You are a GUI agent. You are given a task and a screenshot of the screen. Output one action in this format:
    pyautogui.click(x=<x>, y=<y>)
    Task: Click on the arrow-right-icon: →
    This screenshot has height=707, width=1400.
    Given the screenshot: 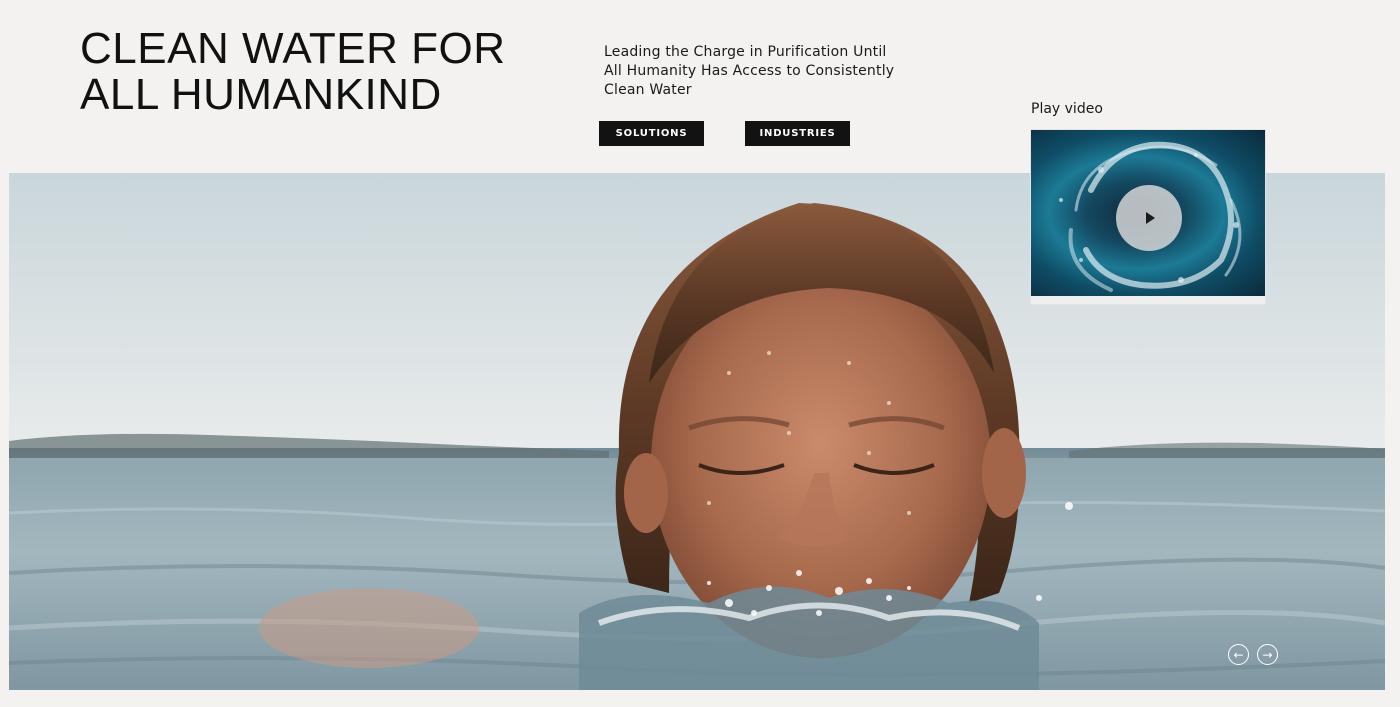 What is the action you would take?
    pyautogui.click(x=1267, y=654)
    